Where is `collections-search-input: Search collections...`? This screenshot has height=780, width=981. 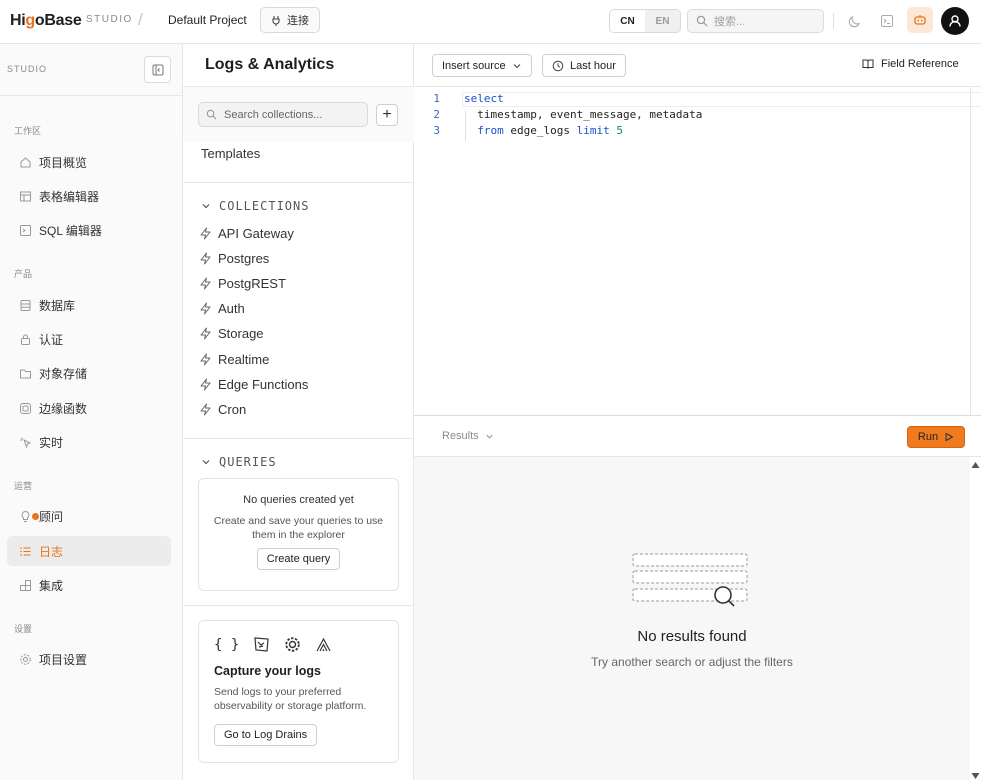
collections-search-input: Search collections... is located at coordinates (283, 114).